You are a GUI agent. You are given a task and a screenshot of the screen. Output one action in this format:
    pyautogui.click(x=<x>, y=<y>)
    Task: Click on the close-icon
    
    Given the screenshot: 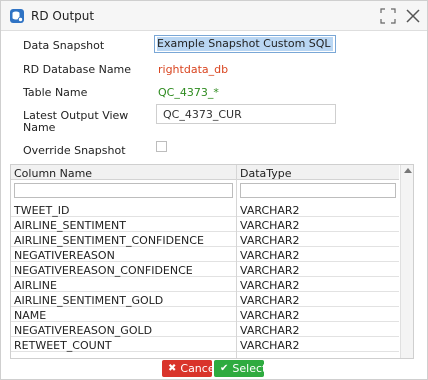 What is the action you would take?
    pyautogui.click(x=413, y=16)
    